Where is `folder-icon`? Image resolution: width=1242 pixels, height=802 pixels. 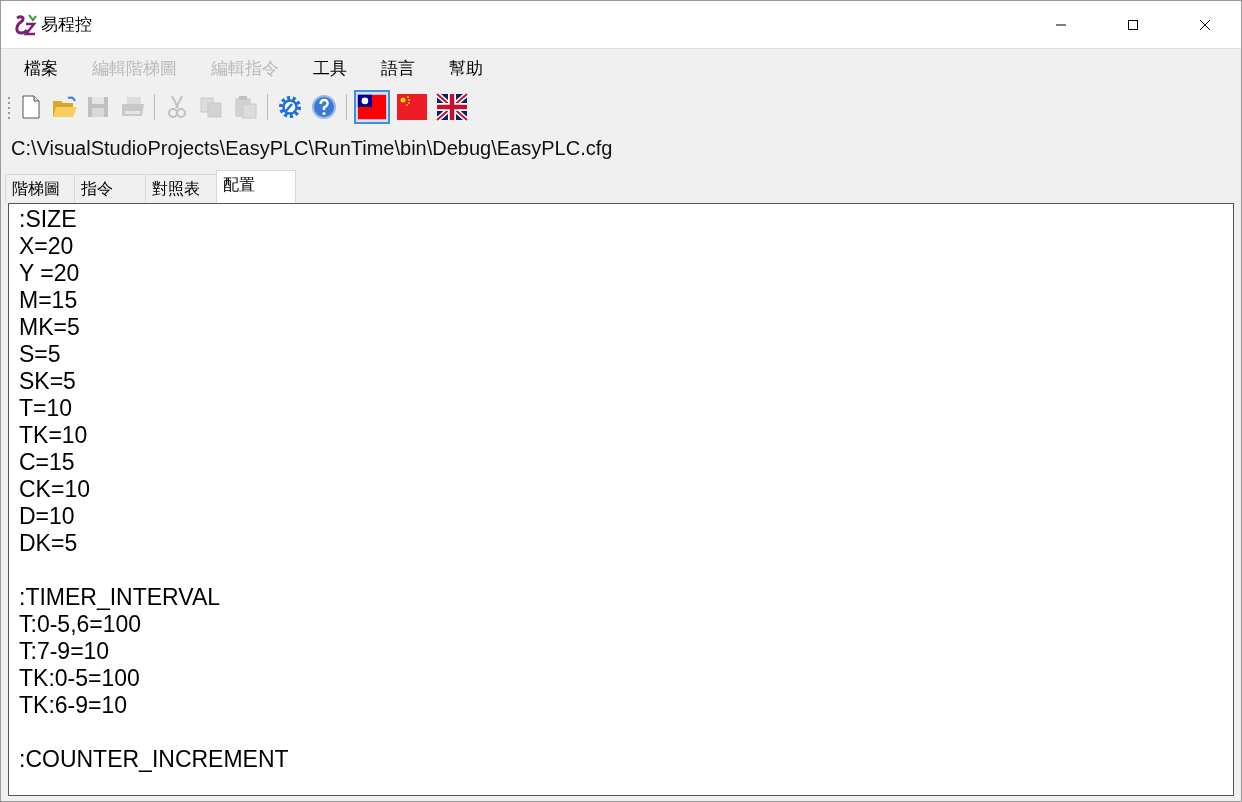
folder-icon is located at coordinates (64, 107).